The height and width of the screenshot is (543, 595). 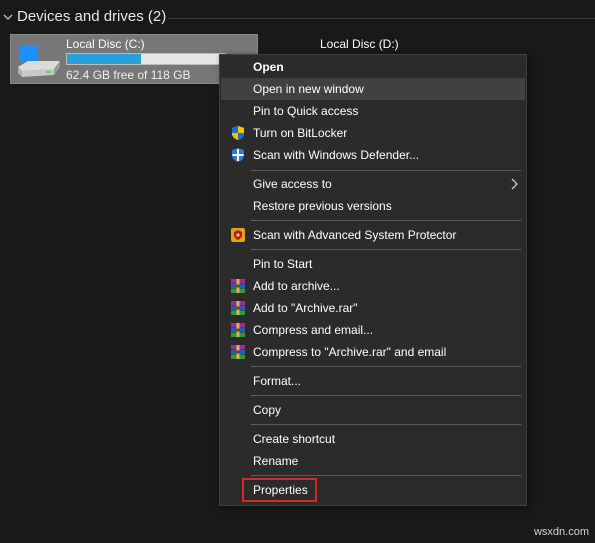 I want to click on watermark: wsxdn.com, so click(x=561, y=532).